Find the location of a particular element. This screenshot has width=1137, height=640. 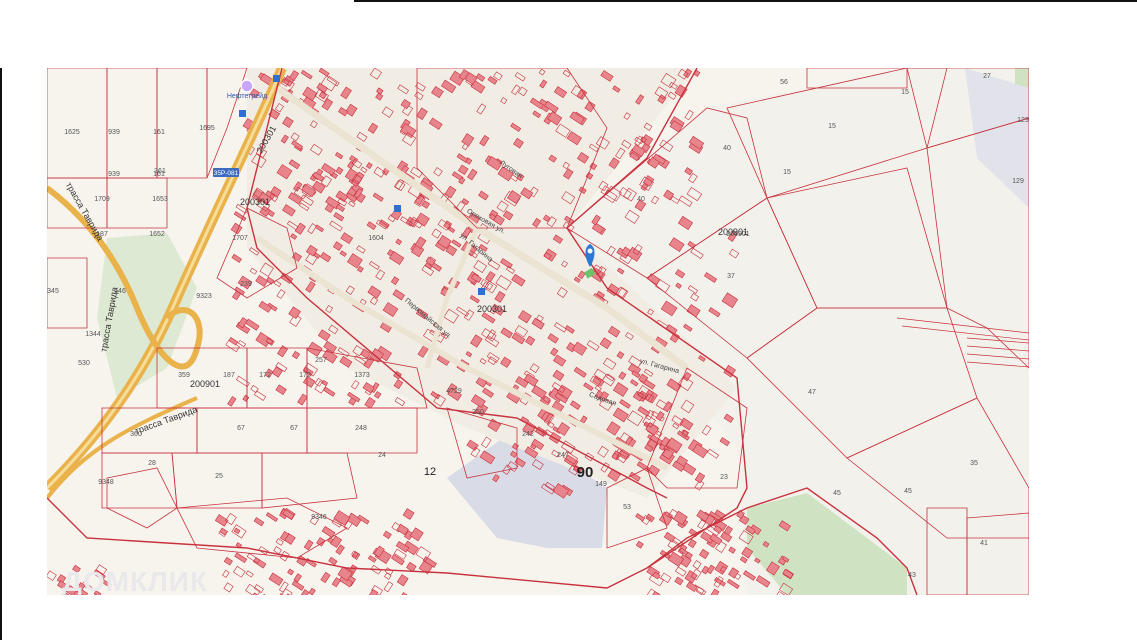

parcel-number: 1707 is located at coordinates (240, 238).